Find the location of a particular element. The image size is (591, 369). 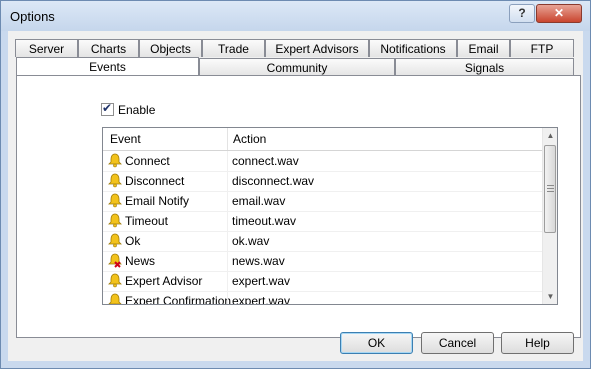

bell-disabled-icon is located at coordinates (115, 260).